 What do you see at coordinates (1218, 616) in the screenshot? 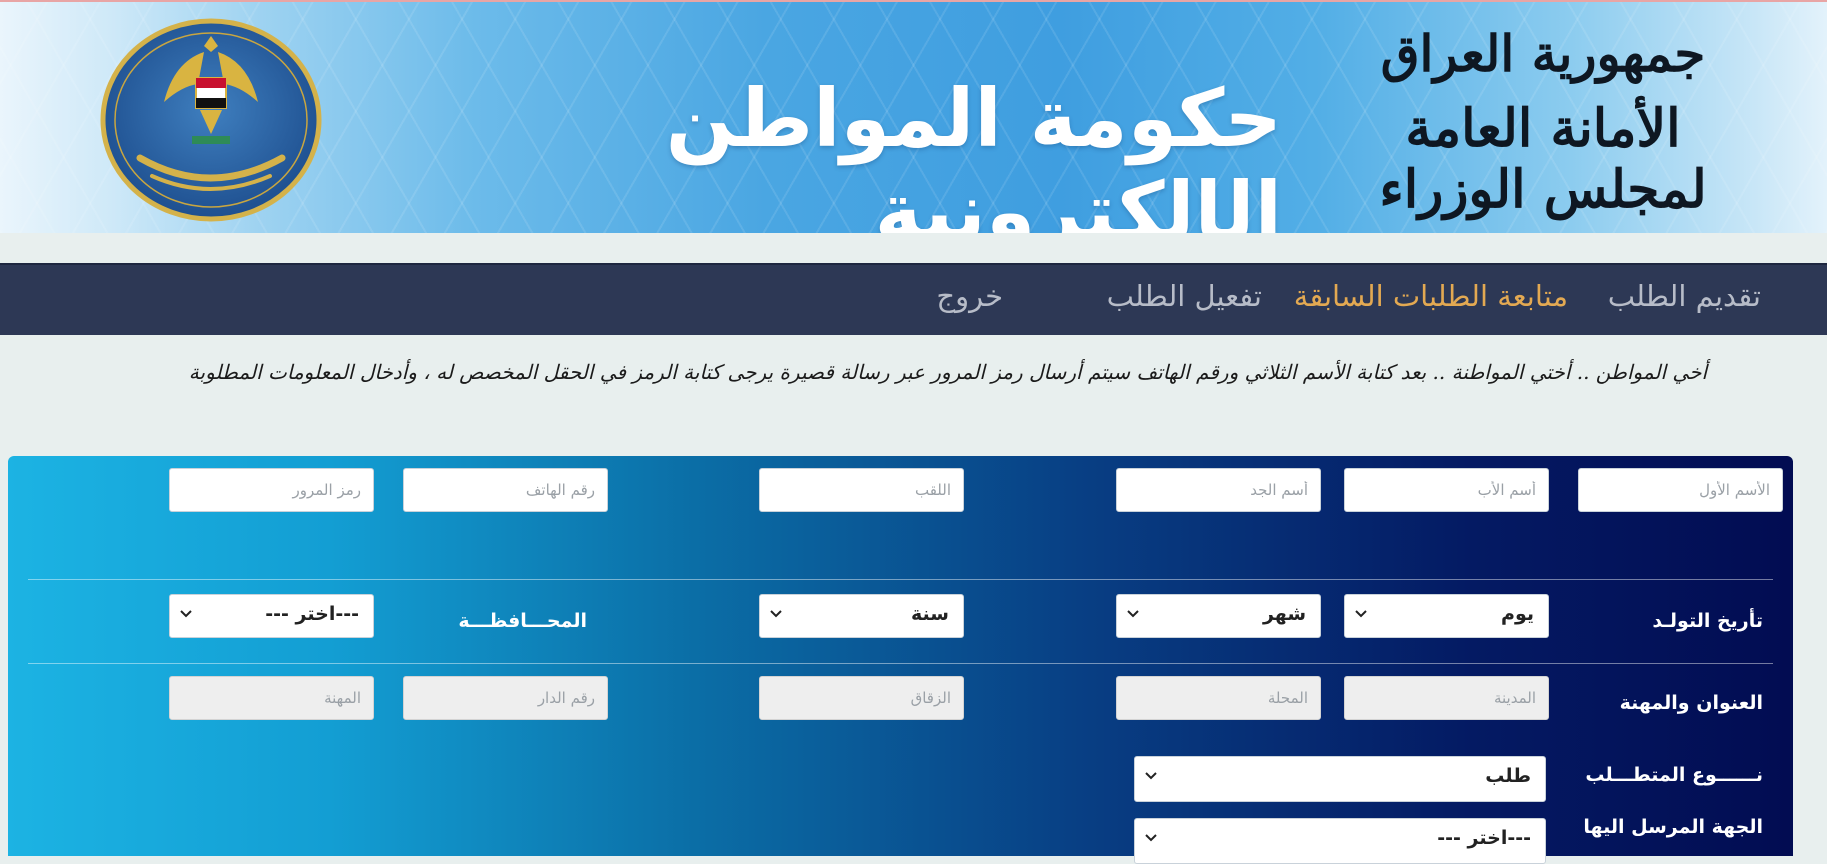
I see `month-select: شهر` at bounding box center [1218, 616].